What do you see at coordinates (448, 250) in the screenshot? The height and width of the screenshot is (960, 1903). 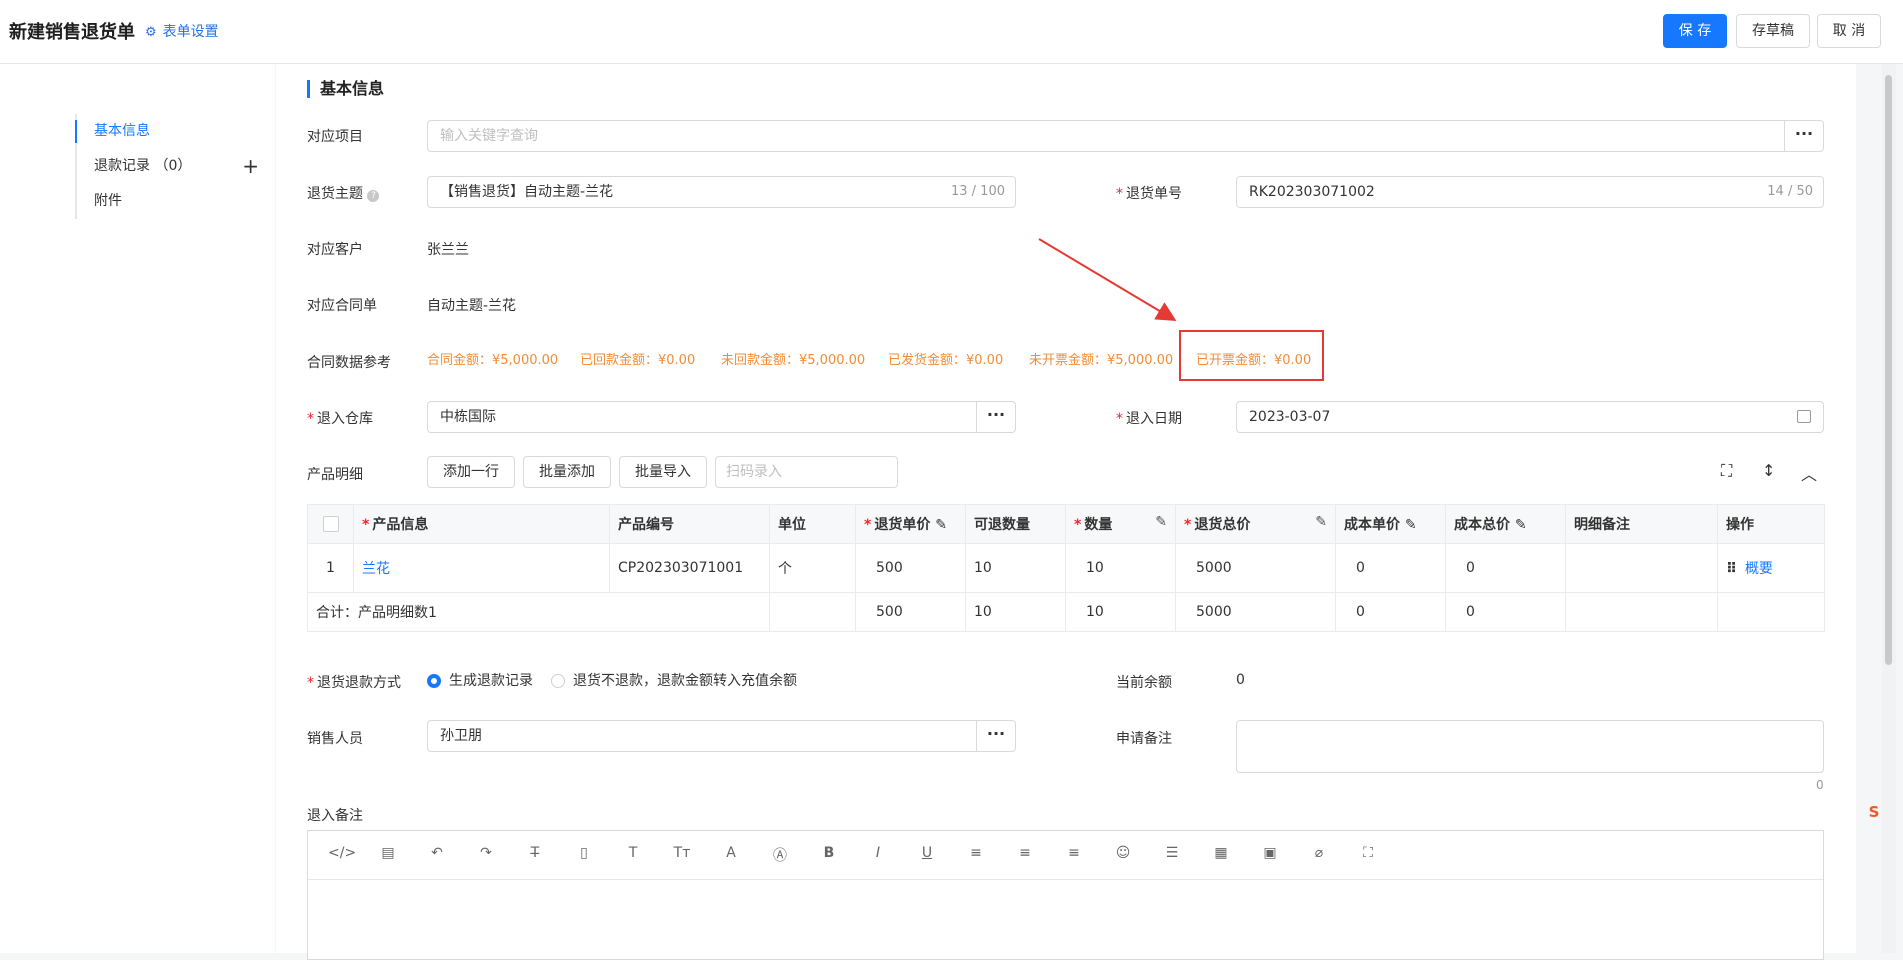 I see `customer-value: 张兰兰` at bounding box center [448, 250].